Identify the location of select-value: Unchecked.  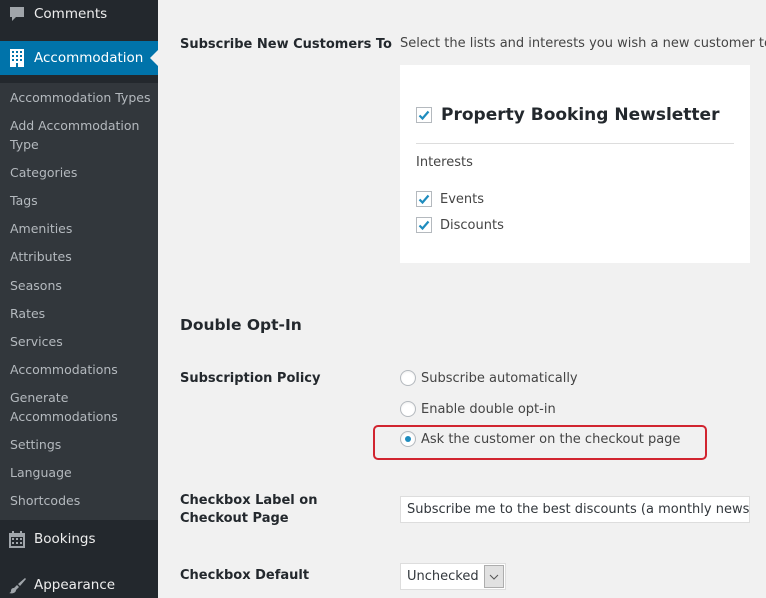
(443, 576).